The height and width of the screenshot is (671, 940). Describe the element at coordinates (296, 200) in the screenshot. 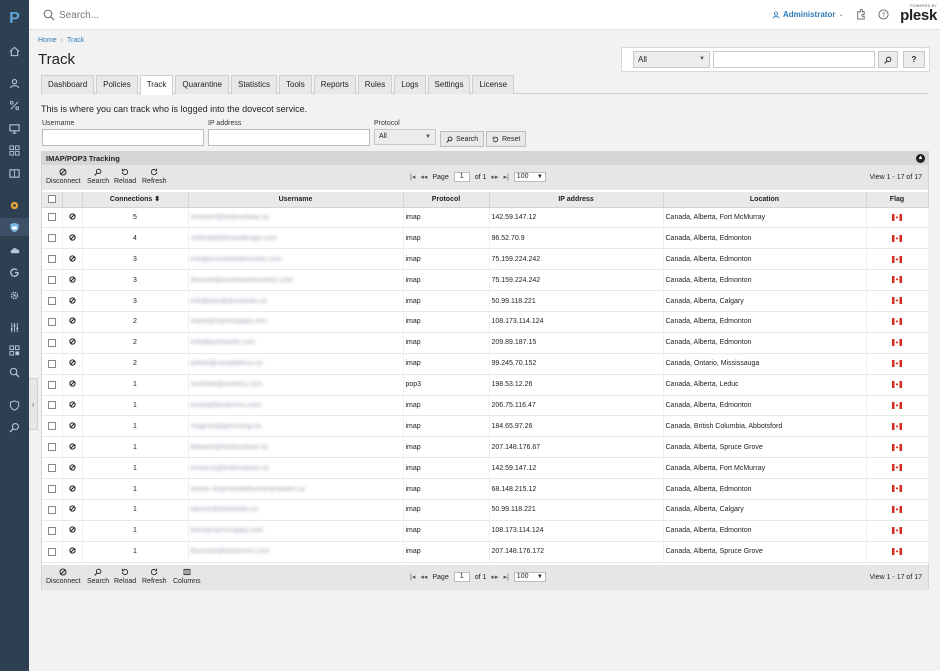

I see `column-header-username: Username` at that location.